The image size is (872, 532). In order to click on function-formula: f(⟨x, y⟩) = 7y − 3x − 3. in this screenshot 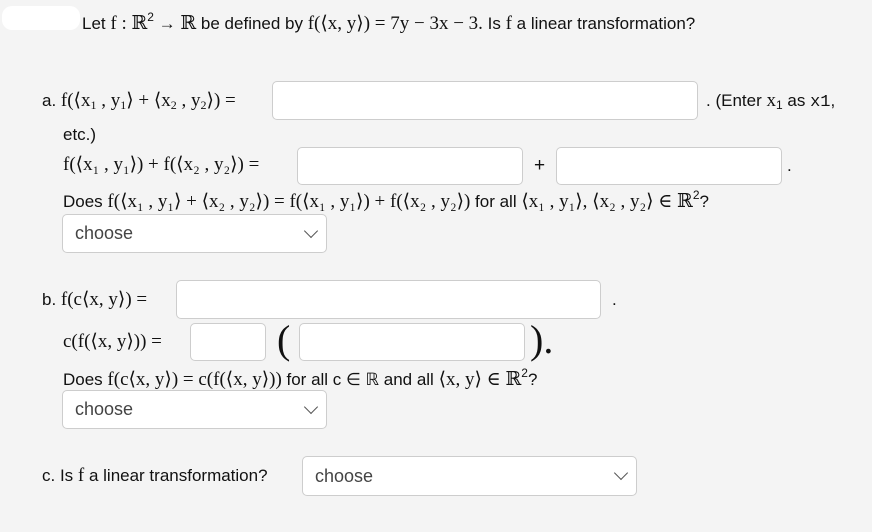, I will do `click(395, 23)`.